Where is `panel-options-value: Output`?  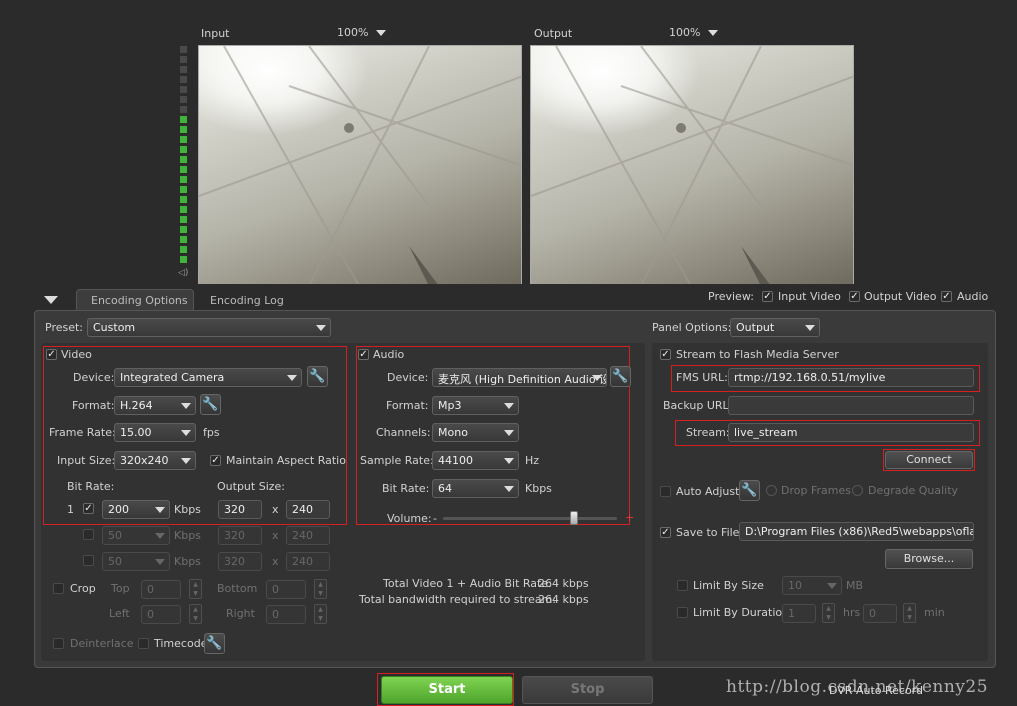
panel-options-value: Output is located at coordinates (755, 327).